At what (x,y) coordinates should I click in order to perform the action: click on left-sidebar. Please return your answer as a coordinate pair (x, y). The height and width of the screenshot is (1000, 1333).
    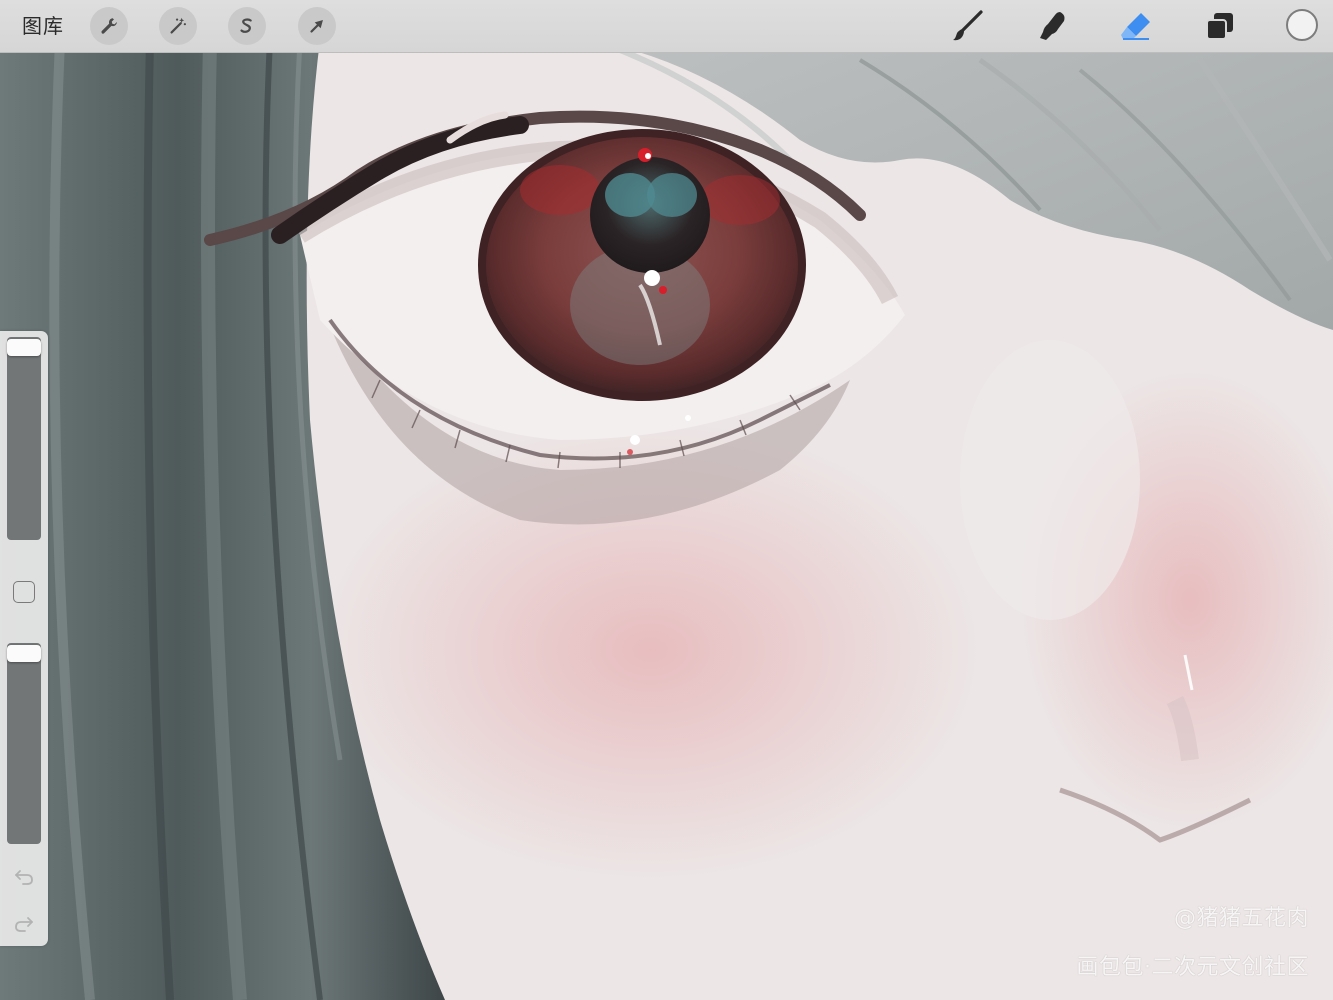
    Looking at the image, I should click on (24, 638).